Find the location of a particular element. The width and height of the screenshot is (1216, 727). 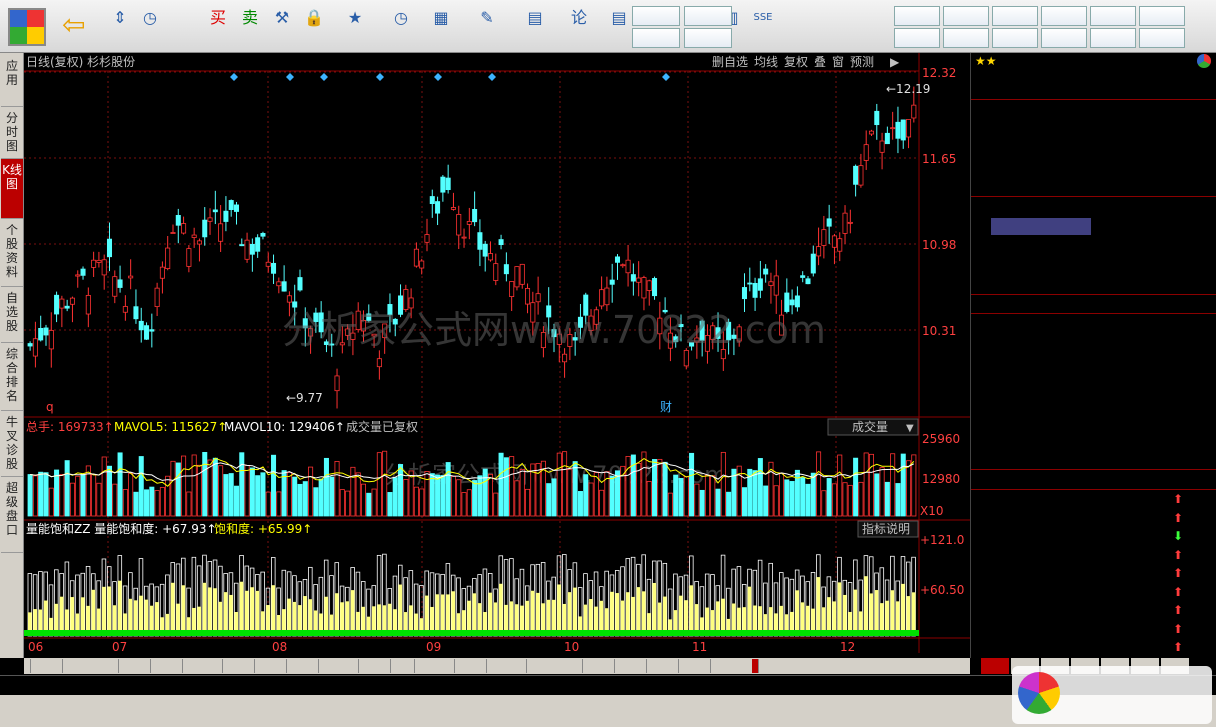

left-nav-item-1: 分时图 is located at coordinates (12, 133).